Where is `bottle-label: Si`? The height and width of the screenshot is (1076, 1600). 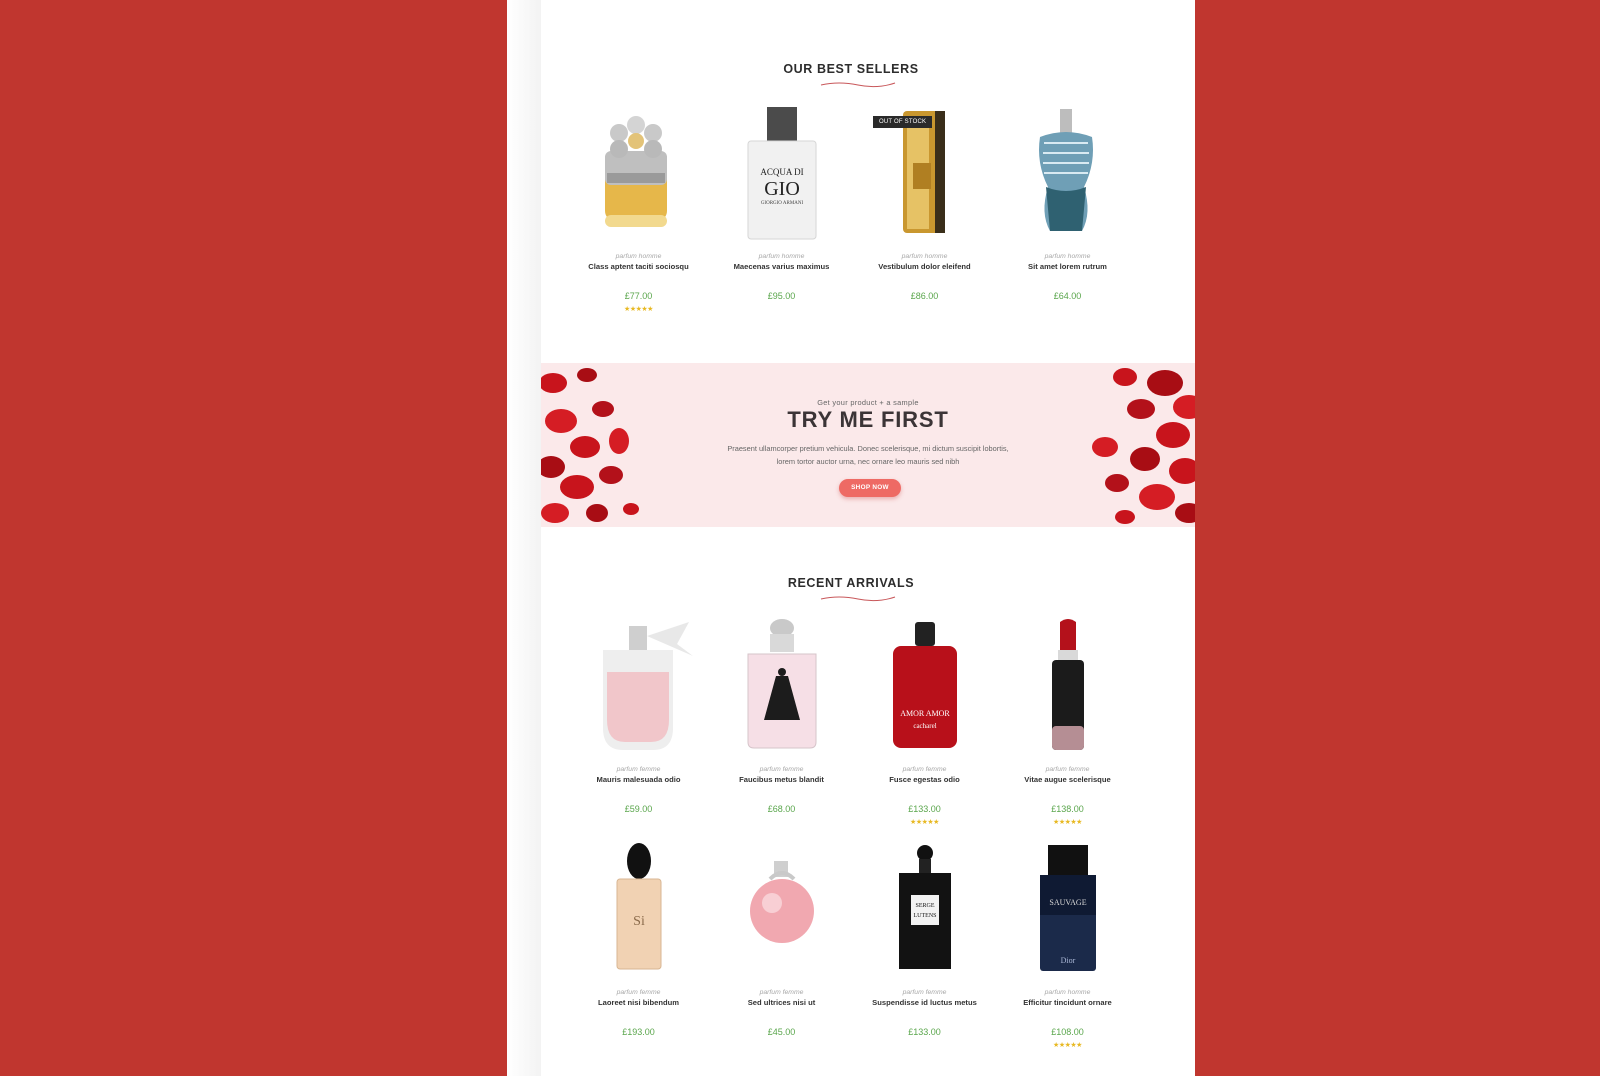
bottle-label: Si is located at coordinates (639, 921).